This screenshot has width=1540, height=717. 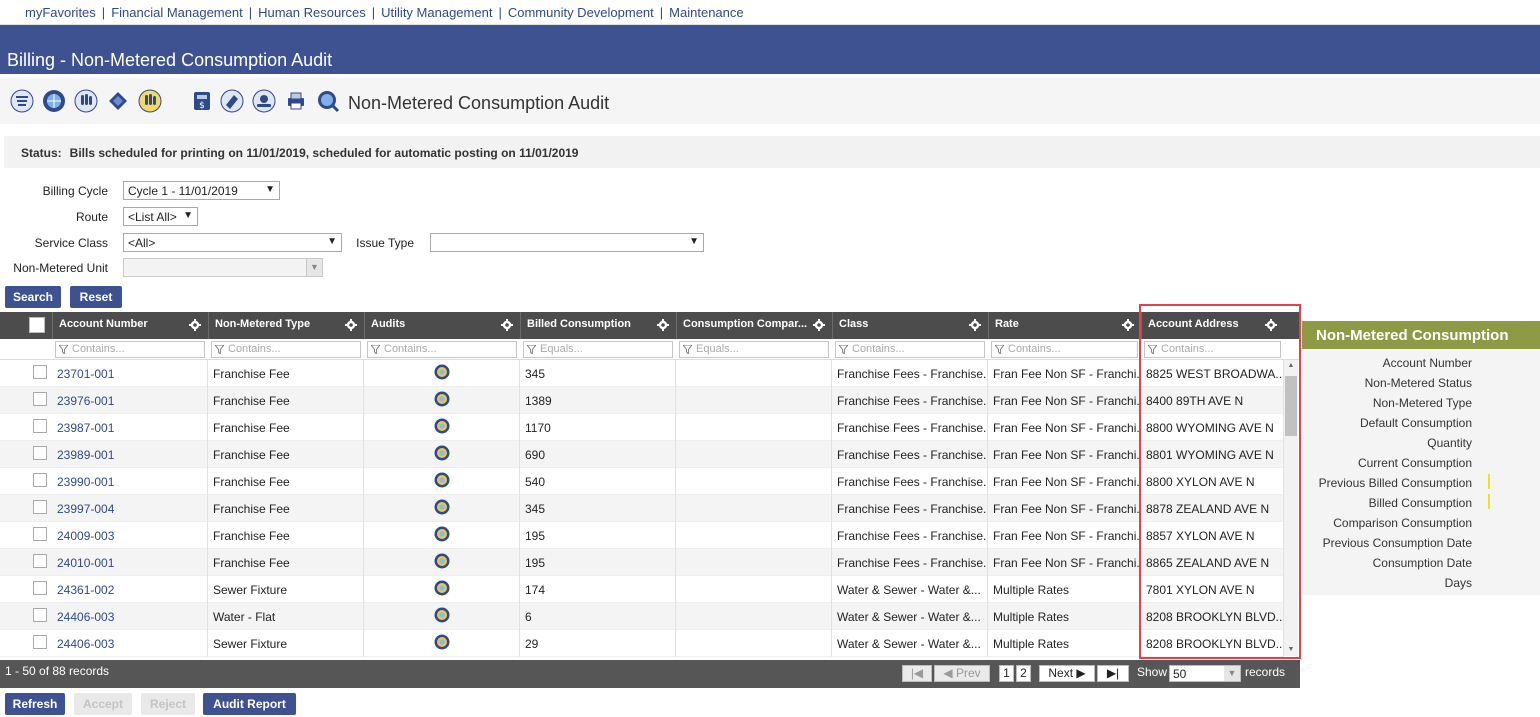 I want to click on calculator-icon: $, so click(x=202, y=101).